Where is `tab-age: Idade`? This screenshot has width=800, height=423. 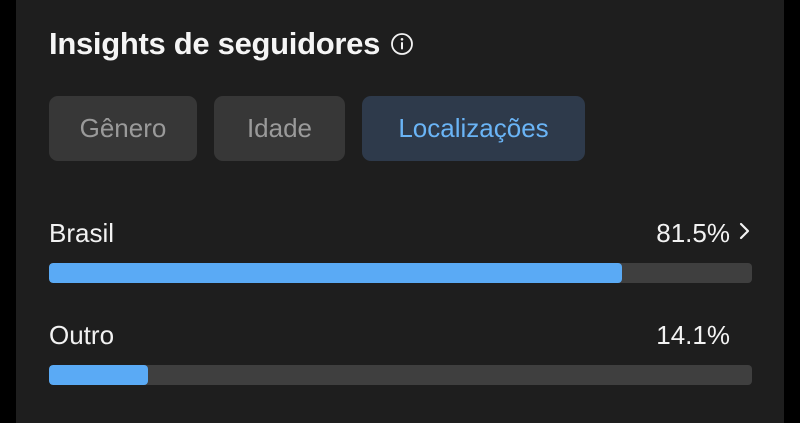 tab-age: Idade is located at coordinates (279, 128).